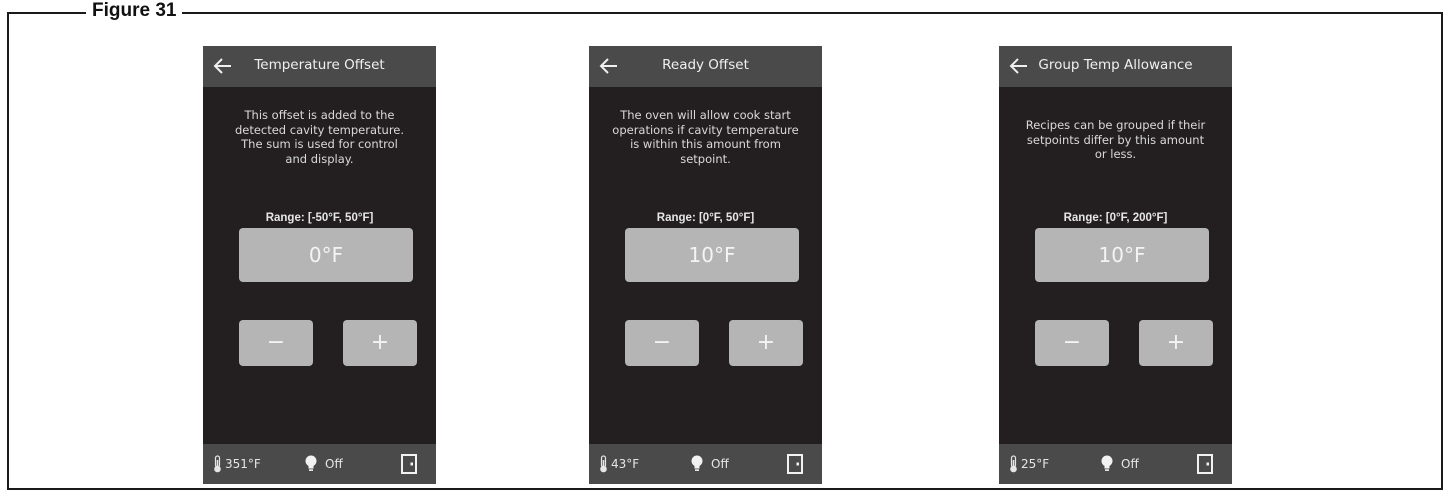  Describe the element at coordinates (319, 158) in the screenshot. I see `description-line: and display.` at that location.